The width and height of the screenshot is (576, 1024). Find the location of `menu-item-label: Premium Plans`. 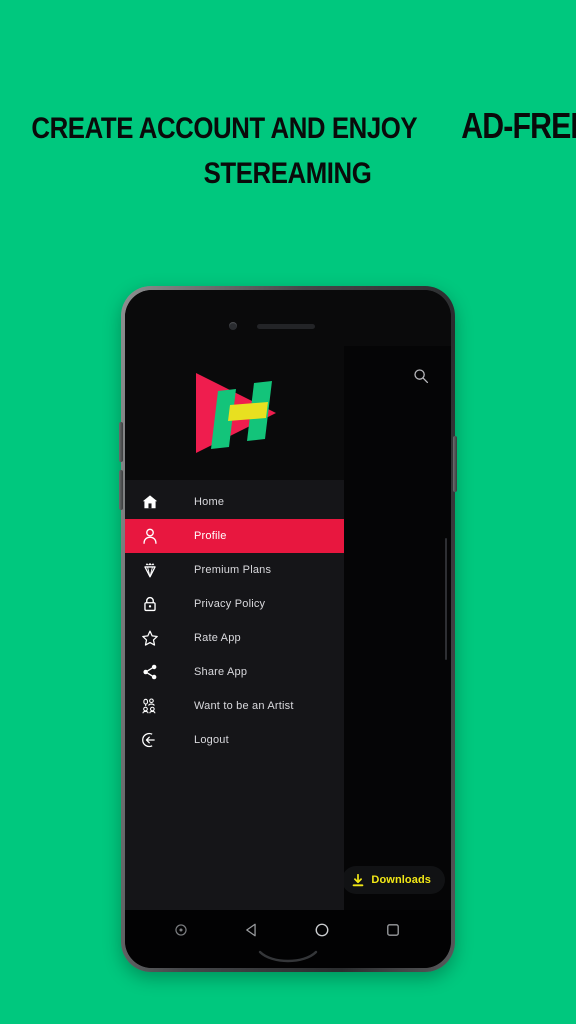

menu-item-label: Premium Plans is located at coordinates (233, 570).